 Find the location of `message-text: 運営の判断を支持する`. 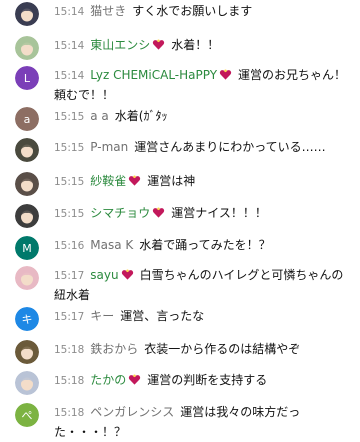

message-text: 運営の判断を支持する is located at coordinates (207, 380).